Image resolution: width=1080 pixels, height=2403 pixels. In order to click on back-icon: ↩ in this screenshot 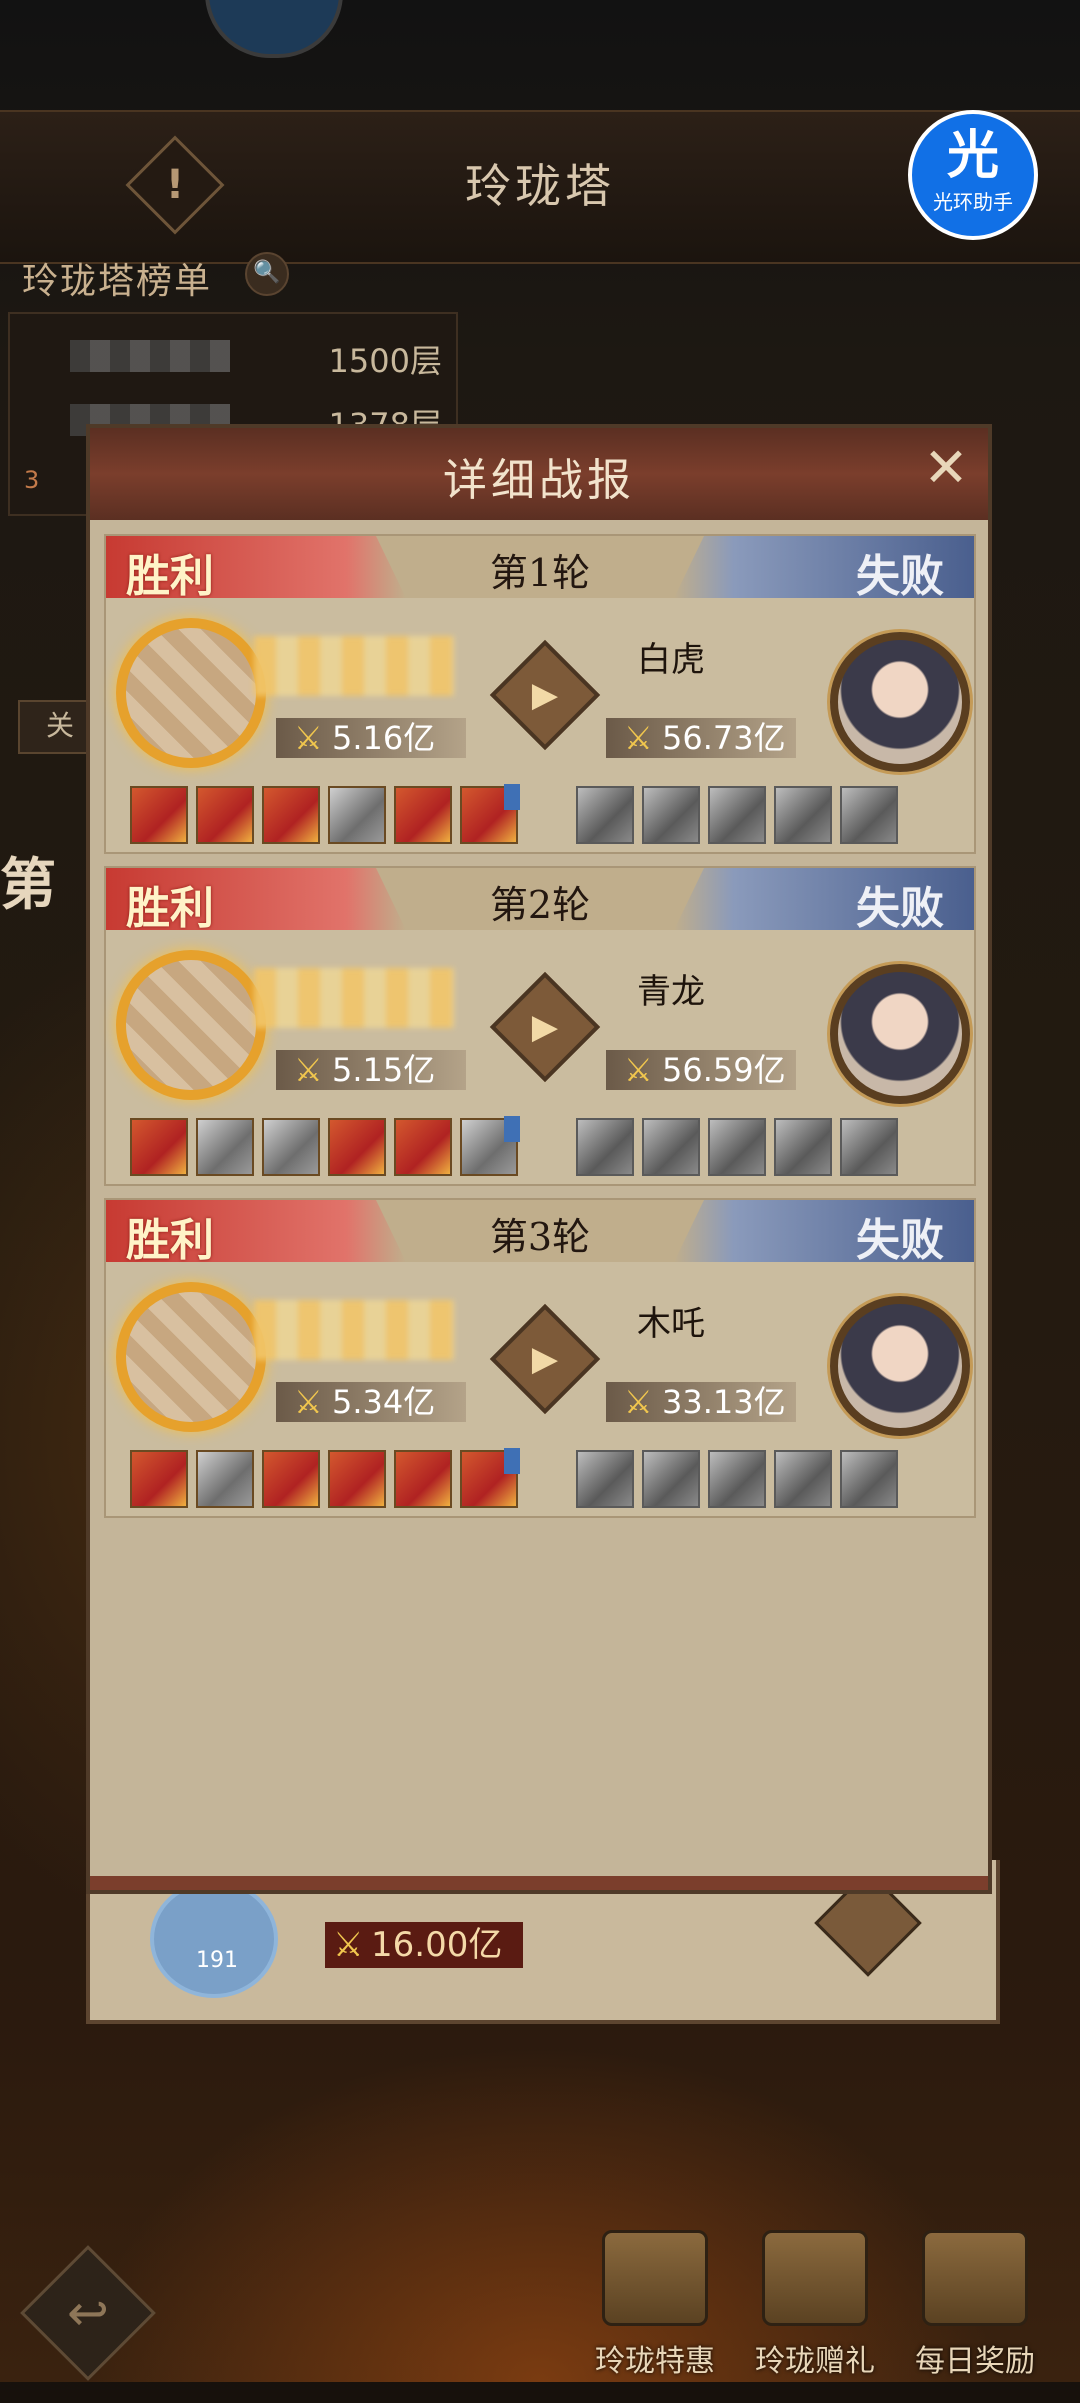, I will do `click(88, 2313)`.